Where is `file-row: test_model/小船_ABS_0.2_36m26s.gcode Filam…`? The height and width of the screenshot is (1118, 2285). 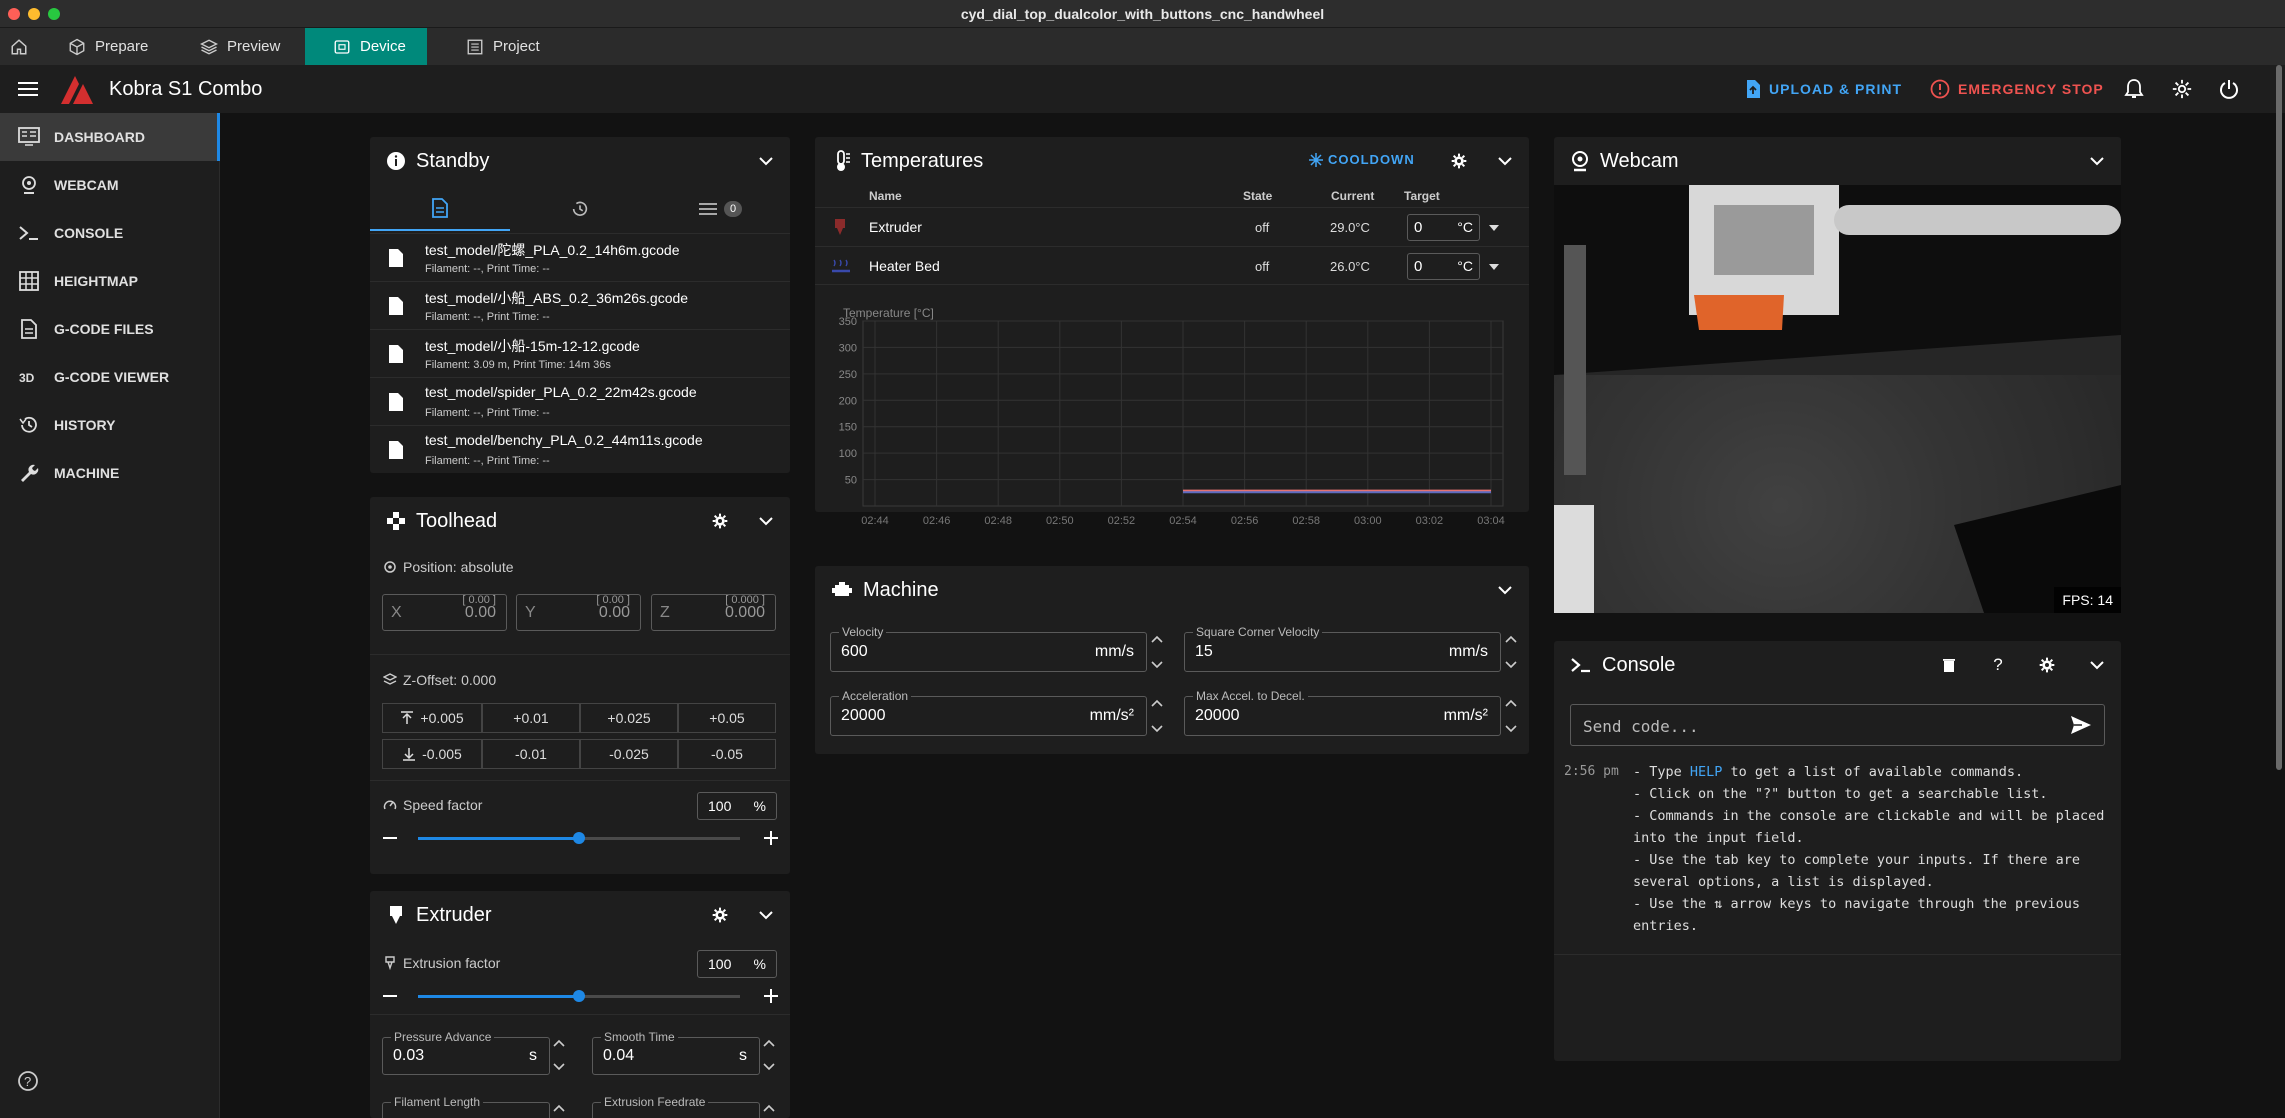 file-row: test_model/小船_ABS_0.2_36m26s.gcode Filam… is located at coordinates (580, 305).